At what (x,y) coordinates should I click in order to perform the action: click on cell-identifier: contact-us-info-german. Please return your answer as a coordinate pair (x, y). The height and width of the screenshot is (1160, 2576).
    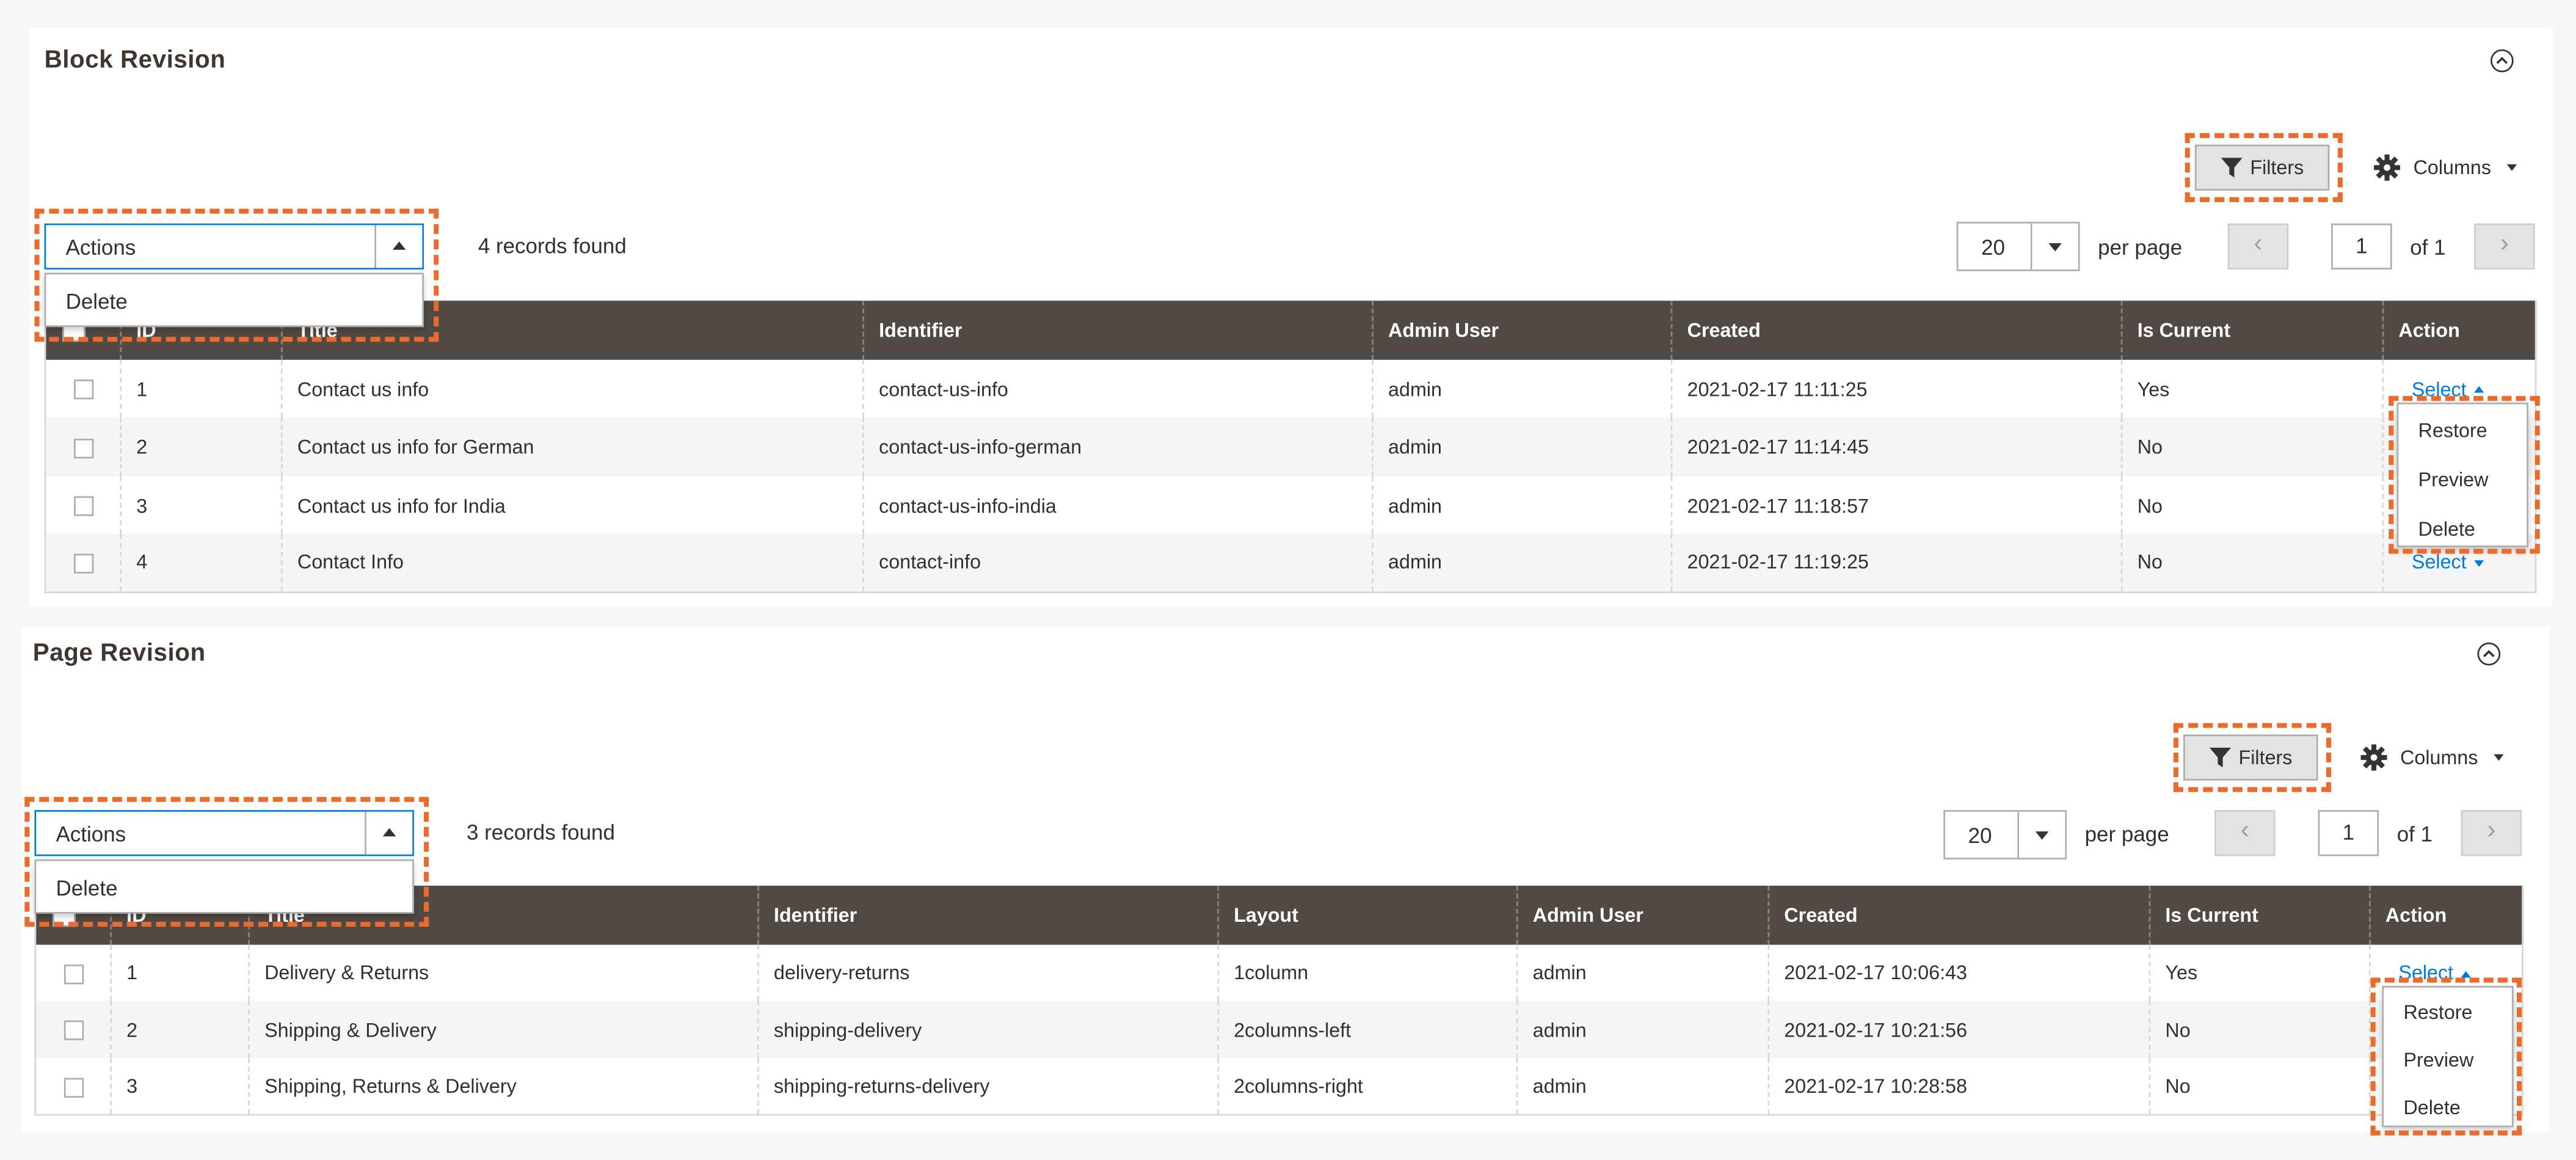
    Looking at the image, I should click on (1117, 447).